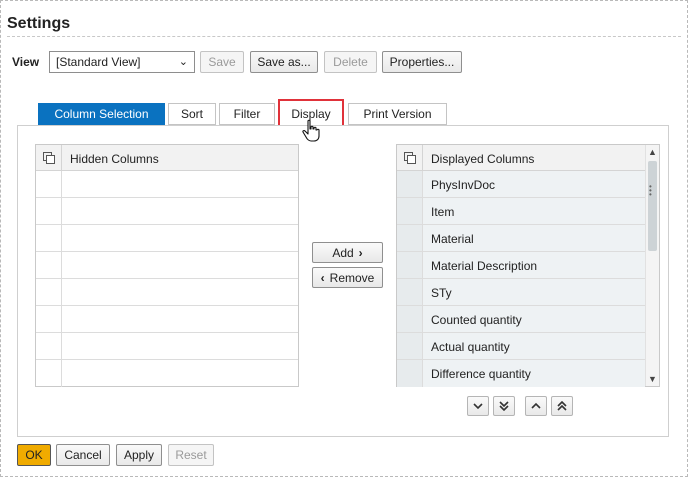 The height and width of the screenshot is (477, 688). Describe the element at coordinates (34, 455) in the screenshot. I see `ok-button: OK` at that location.